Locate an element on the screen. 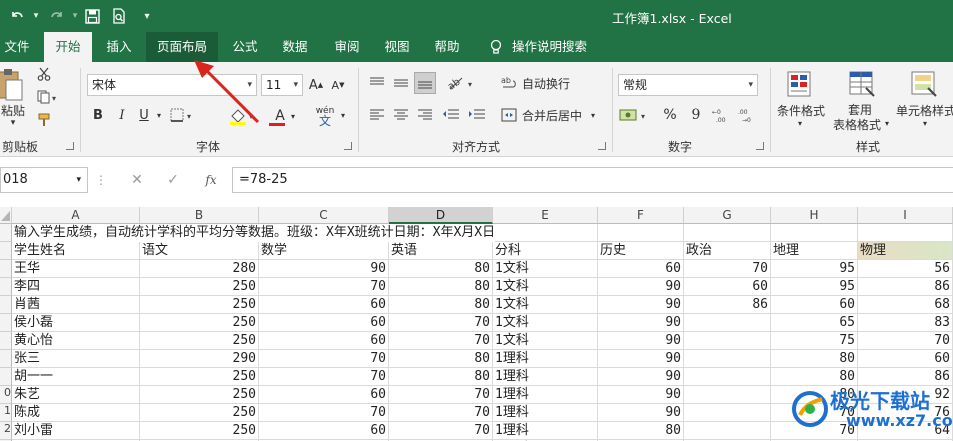 The width and height of the screenshot is (953, 441). copy-icon: ▾ is located at coordinates (47, 97).